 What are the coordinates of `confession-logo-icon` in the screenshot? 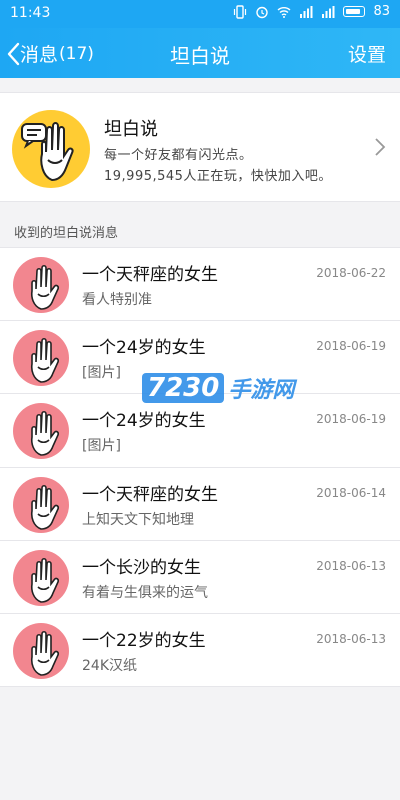 It's located at (51, 149).